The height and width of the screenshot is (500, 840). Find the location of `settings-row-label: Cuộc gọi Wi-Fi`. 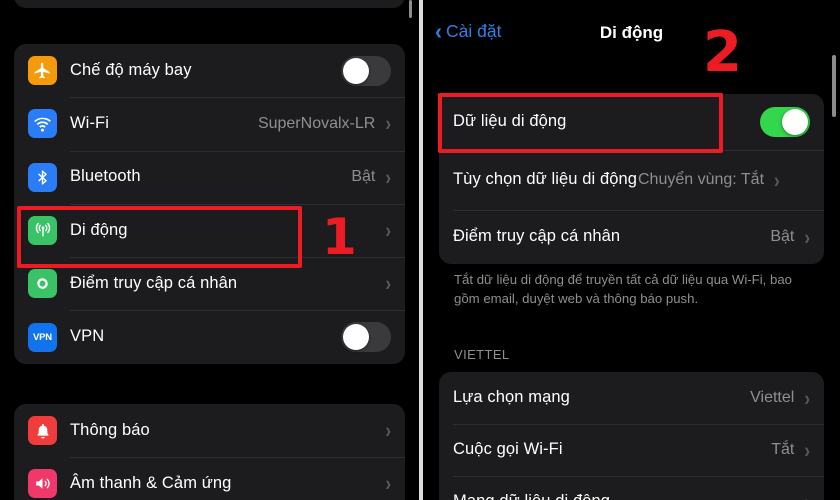

settings-row-label: Cuộc gọi Wi-Fi is located at coordinates (508, 449).